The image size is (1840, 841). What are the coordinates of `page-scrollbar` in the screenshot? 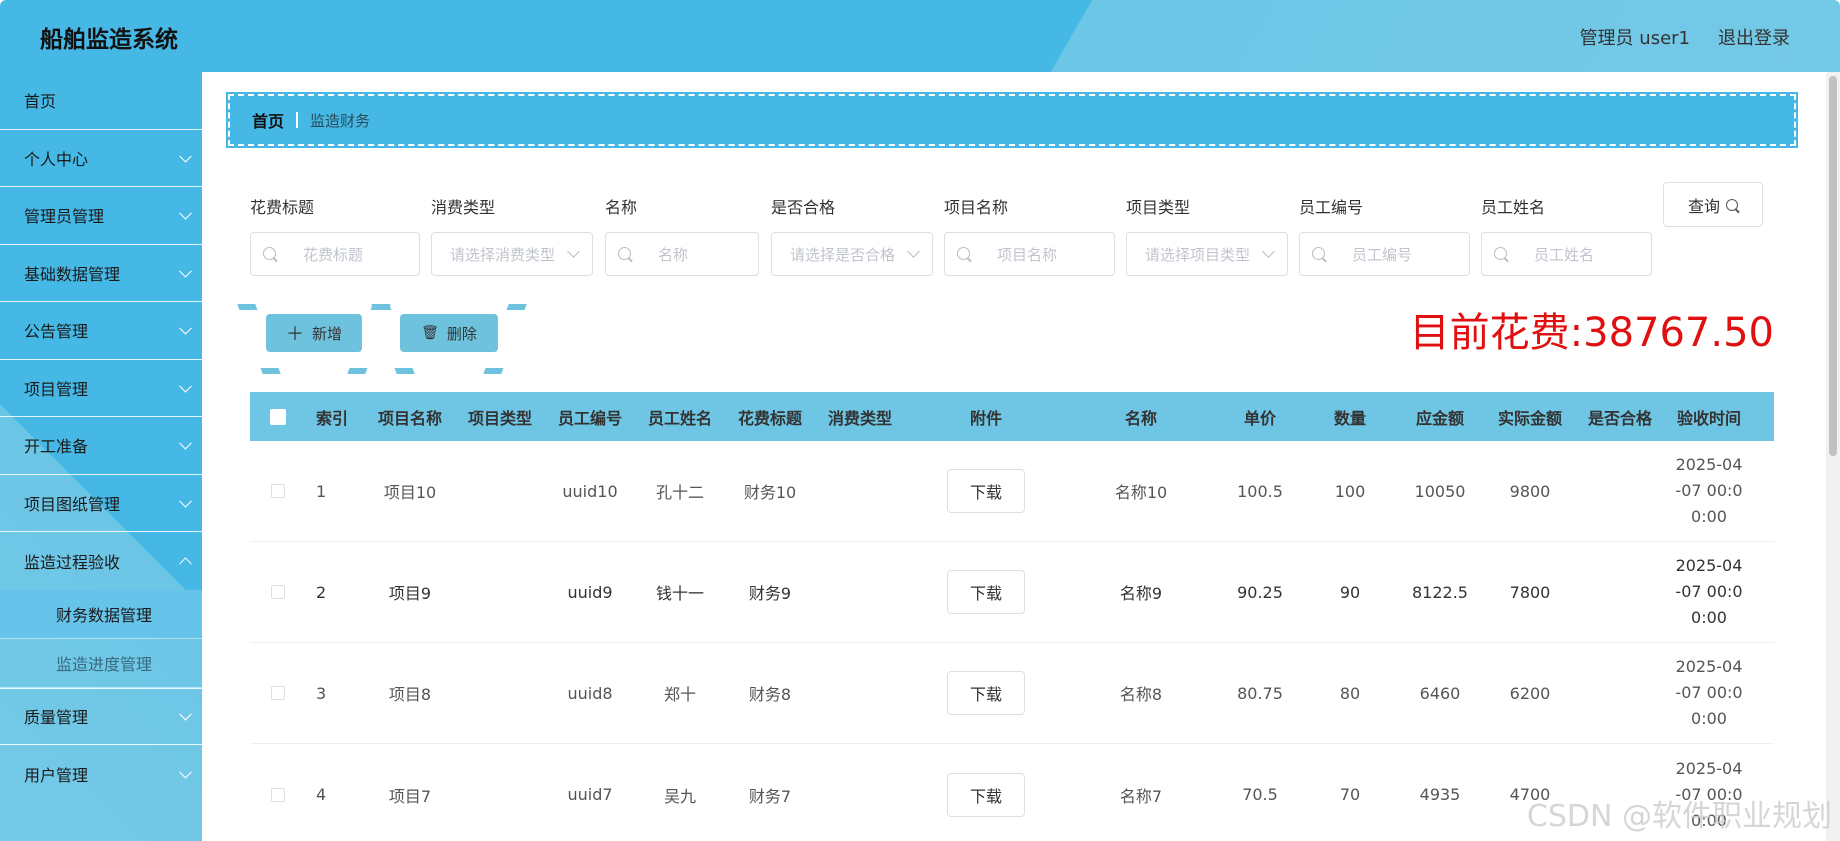 It's located at (1833, 456).